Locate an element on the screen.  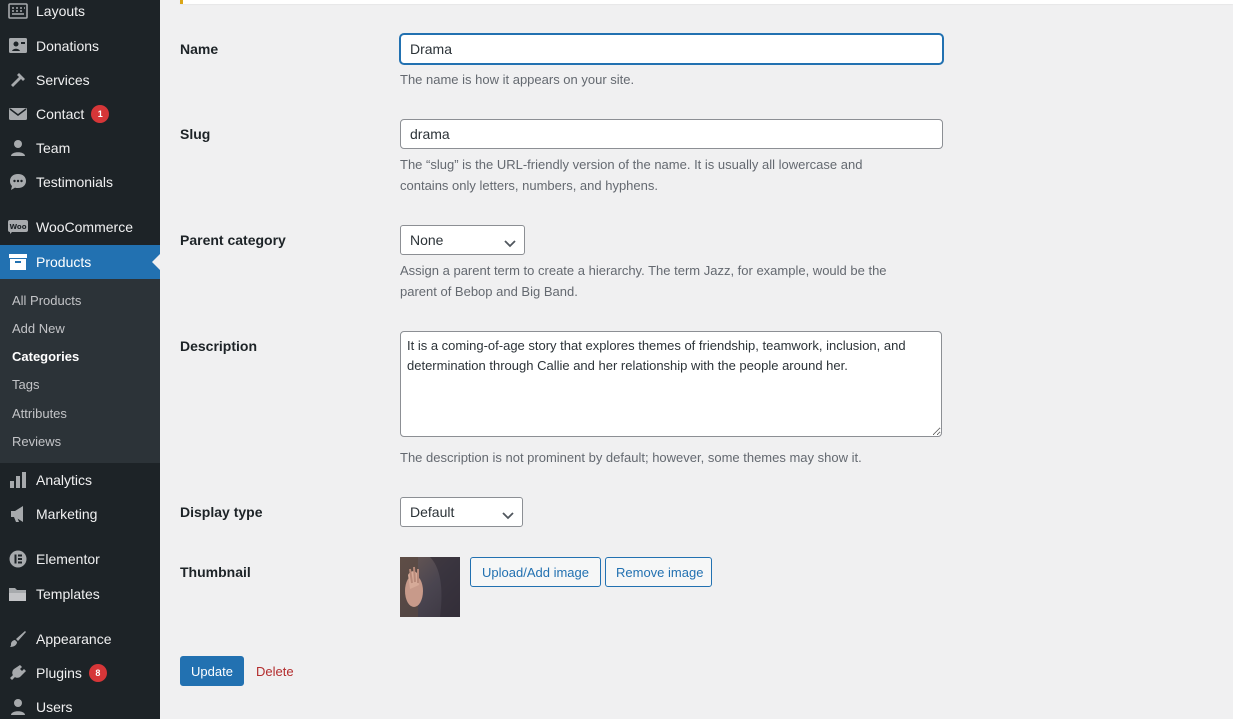
upload-image-button: Upload/Add image is located at coordinates (535, 572).